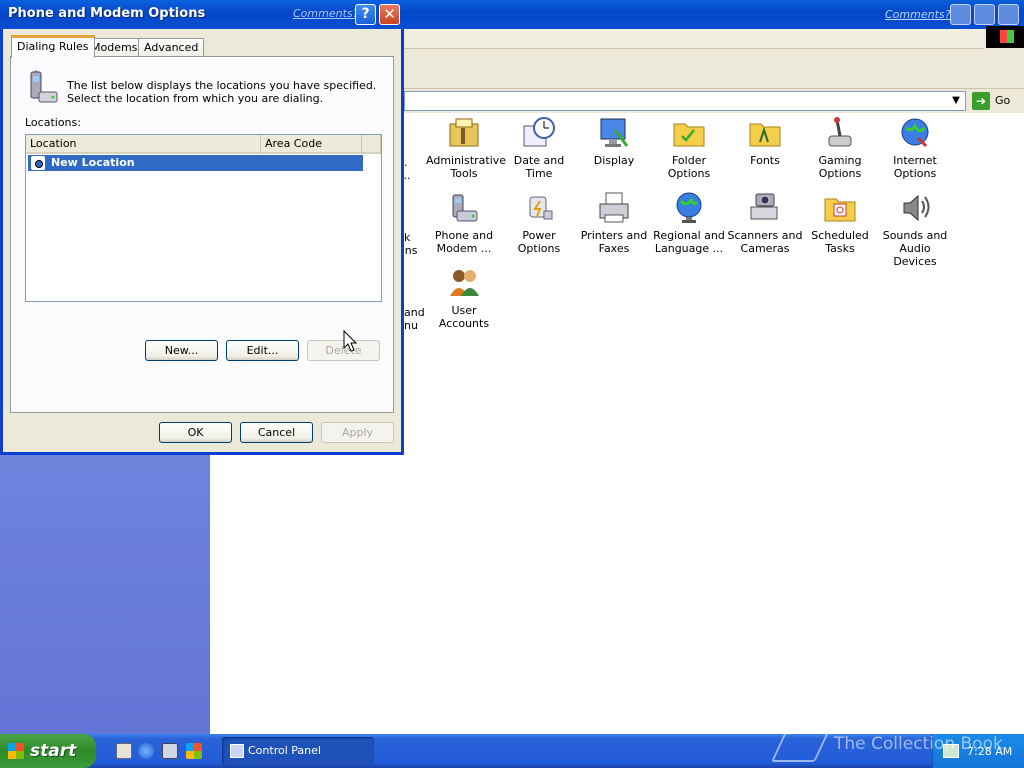 The width and height of the screenshot is (1024, 768). What do you see at coordinates (407, 237) in the screenshot?
I see `partial-label: k` at bounding box center [407, 237].